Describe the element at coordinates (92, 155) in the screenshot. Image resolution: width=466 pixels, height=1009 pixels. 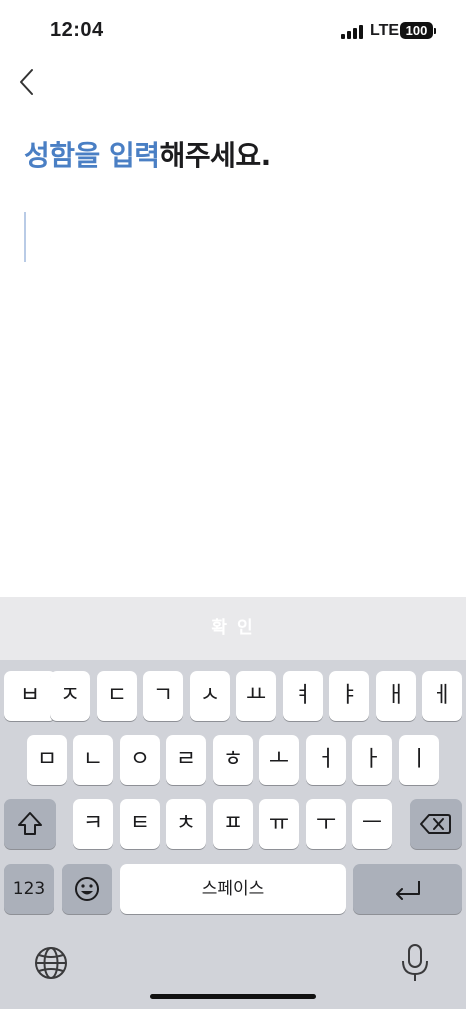
I see `page-title-accent: 성함을 입력` at that location.